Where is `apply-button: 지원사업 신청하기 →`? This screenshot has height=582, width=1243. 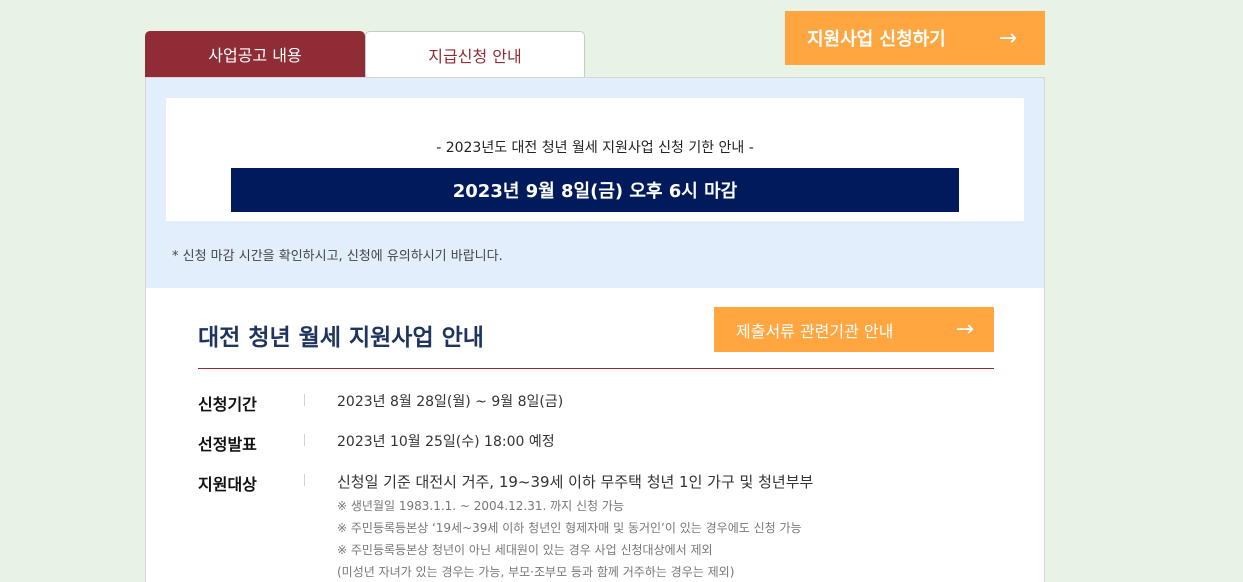
apply-button: 지원사업 신청하기 → is located at coordinates (915, 38).